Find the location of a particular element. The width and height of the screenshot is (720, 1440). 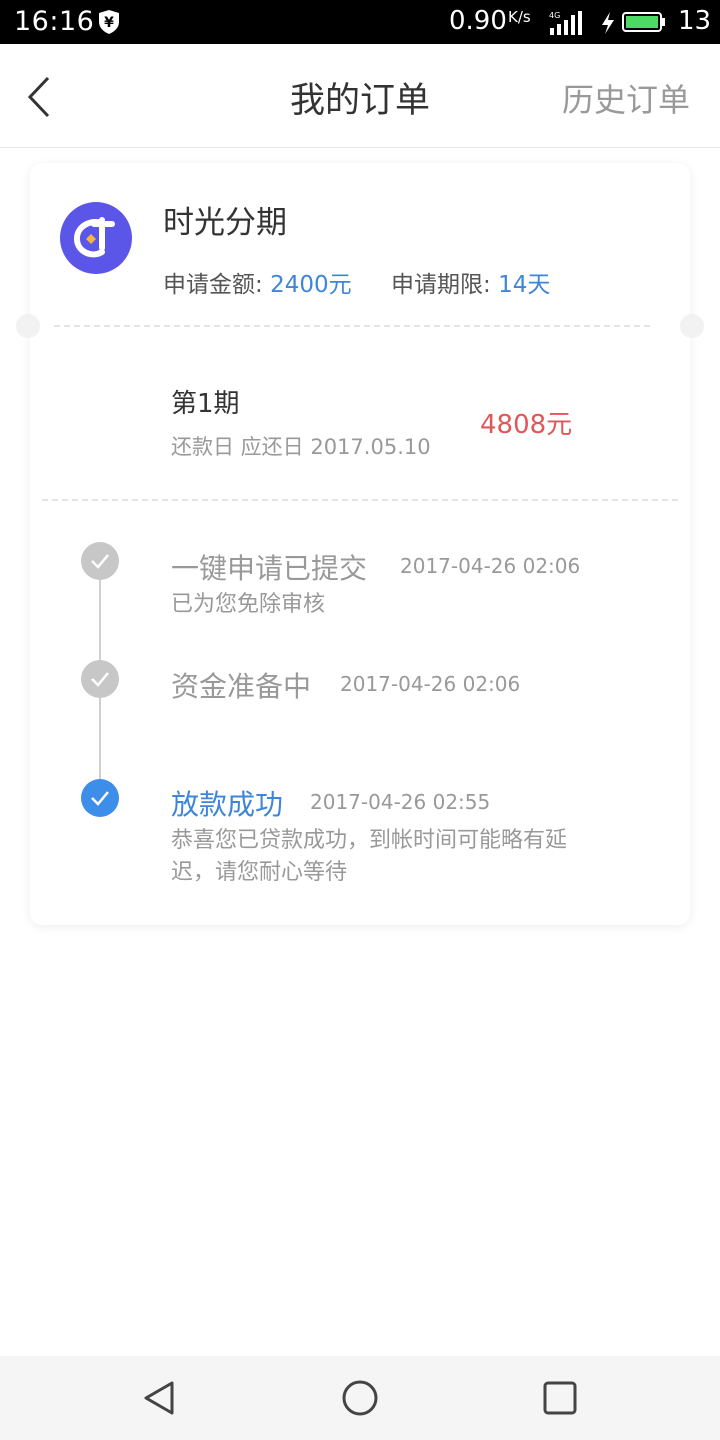

apply-term: 申请期限: 14天 is located at coordinates (470, 282).